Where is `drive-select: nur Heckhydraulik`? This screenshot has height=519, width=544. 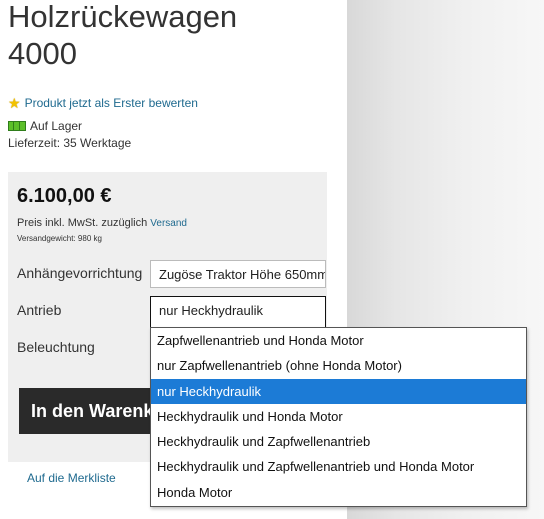 drive-select: nur Heckhydraulik is located at coordinates (238, 311).